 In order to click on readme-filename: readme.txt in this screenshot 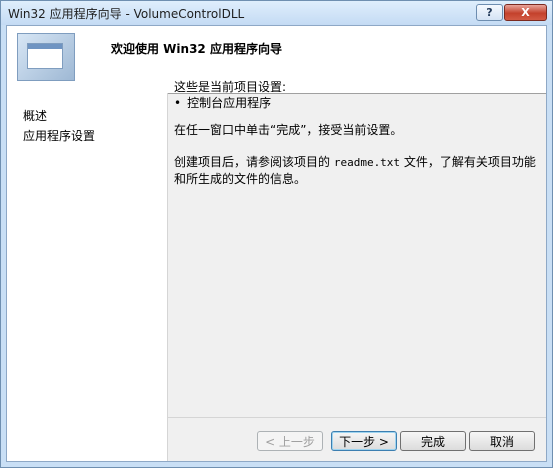, I will do `click(367, 162)`.